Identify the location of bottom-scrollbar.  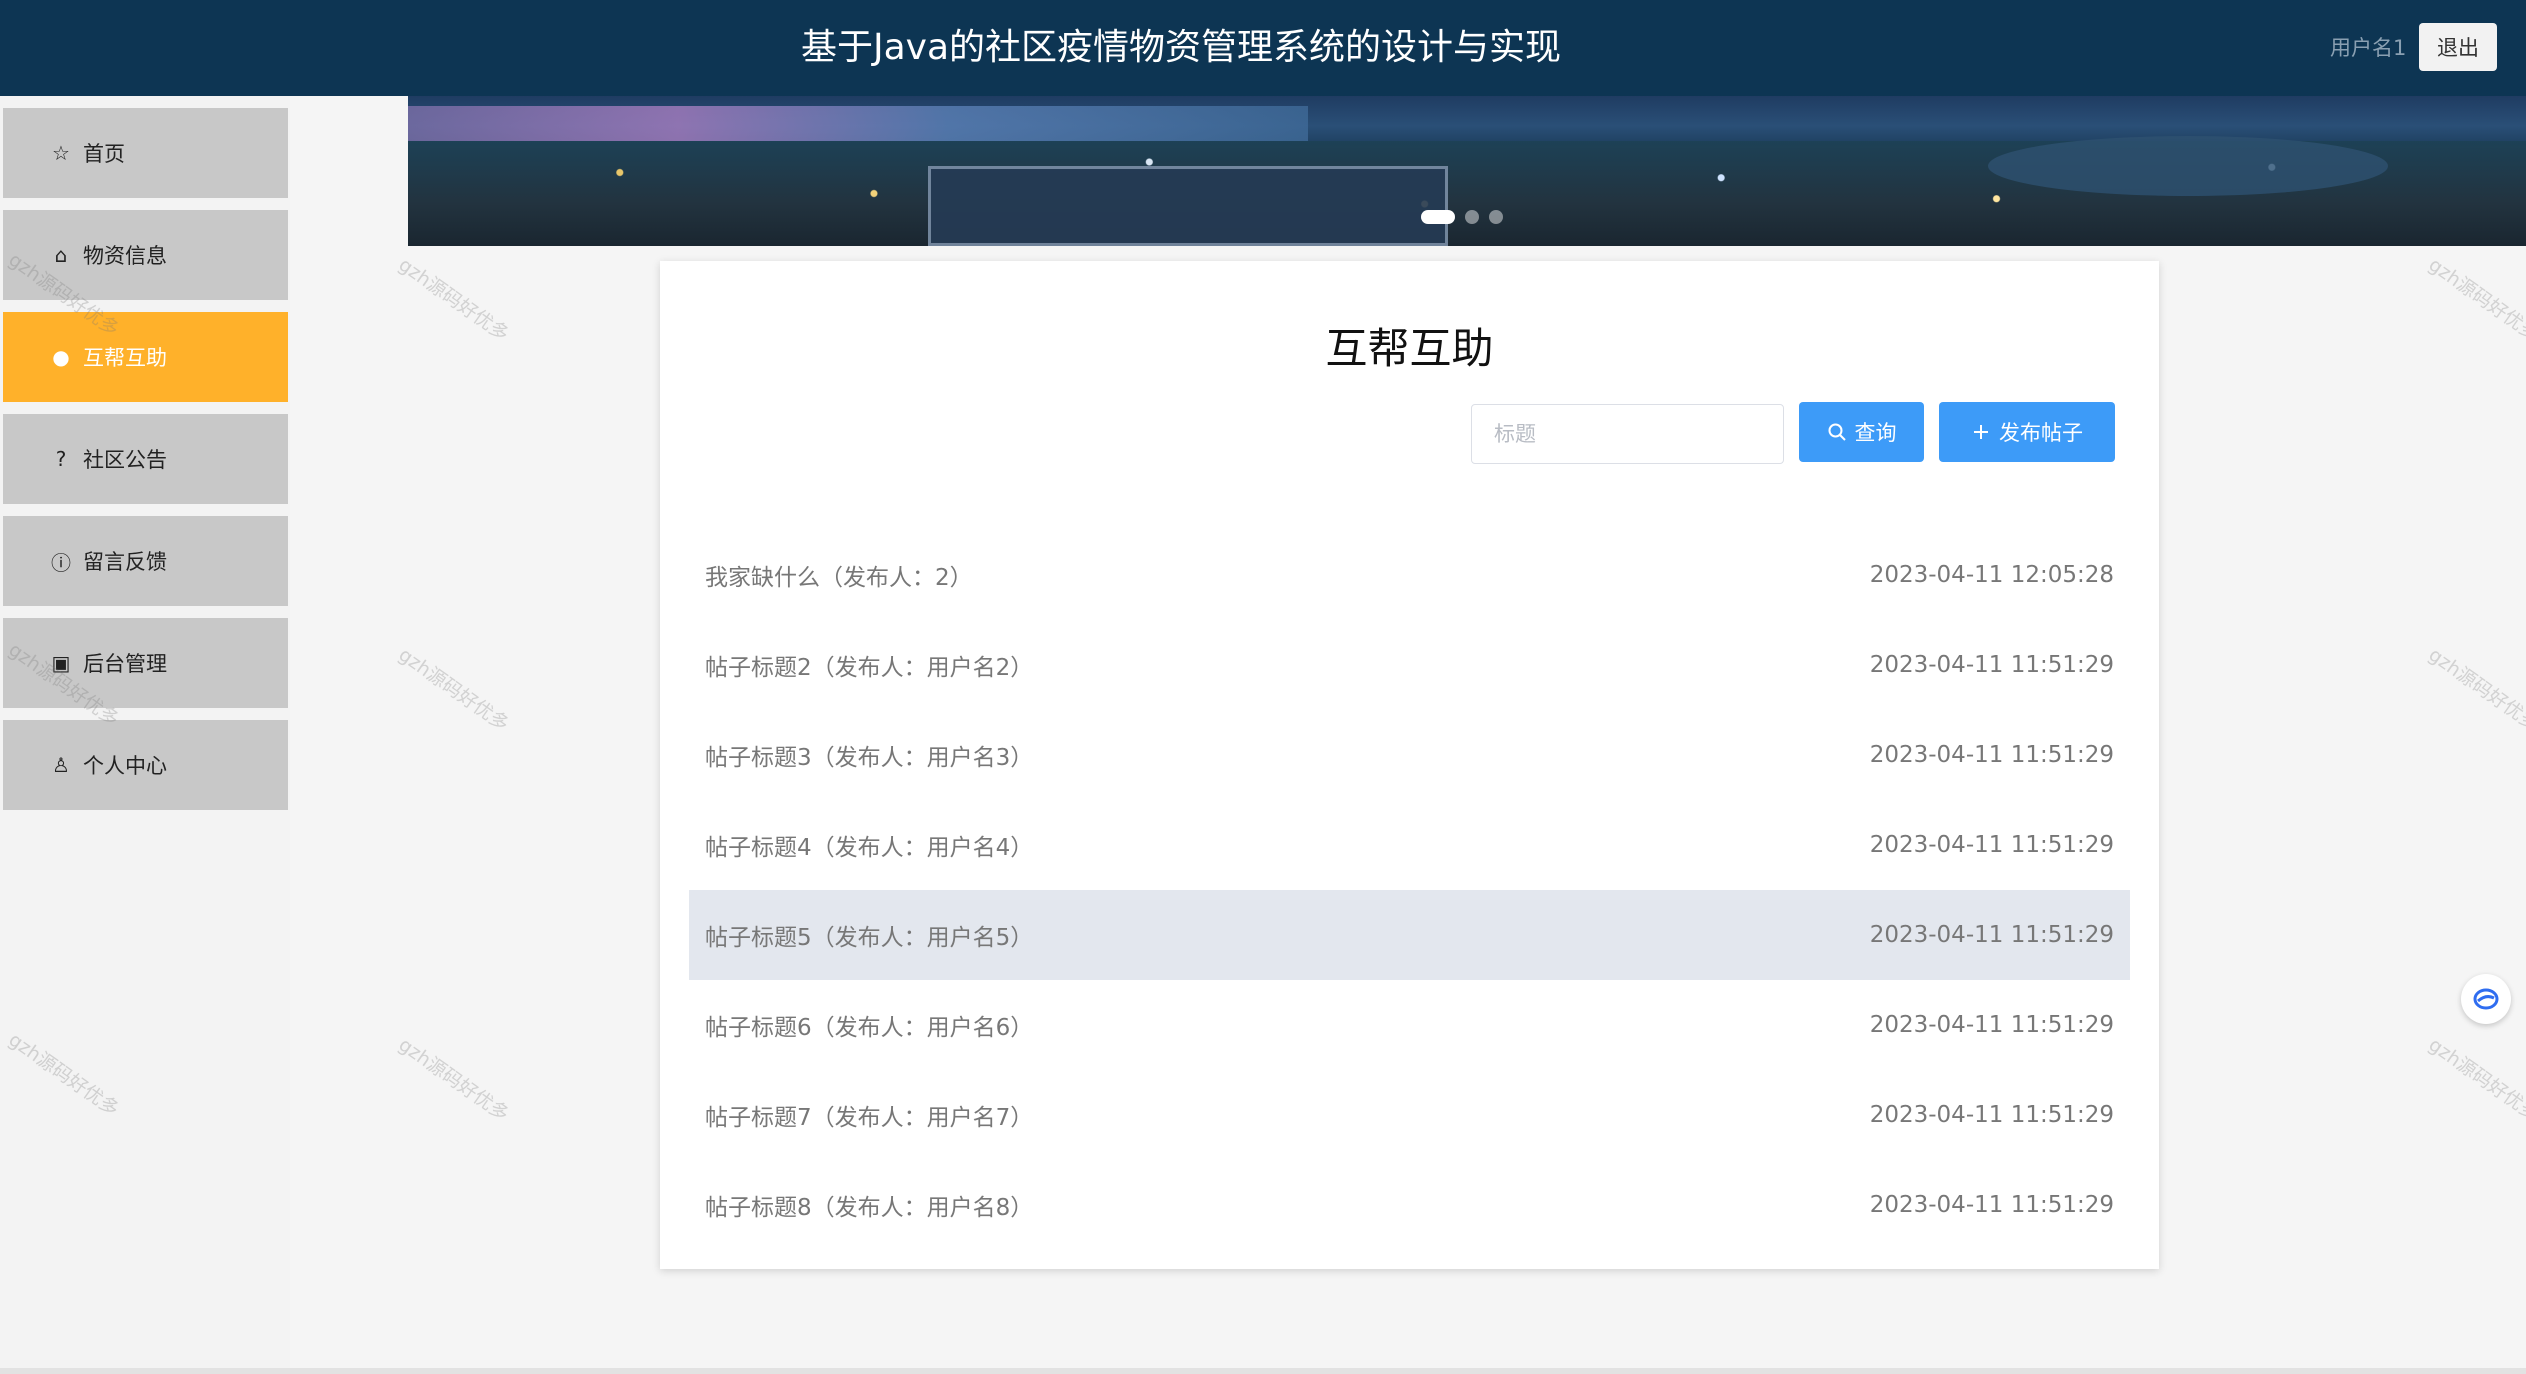
(1263, 1371).